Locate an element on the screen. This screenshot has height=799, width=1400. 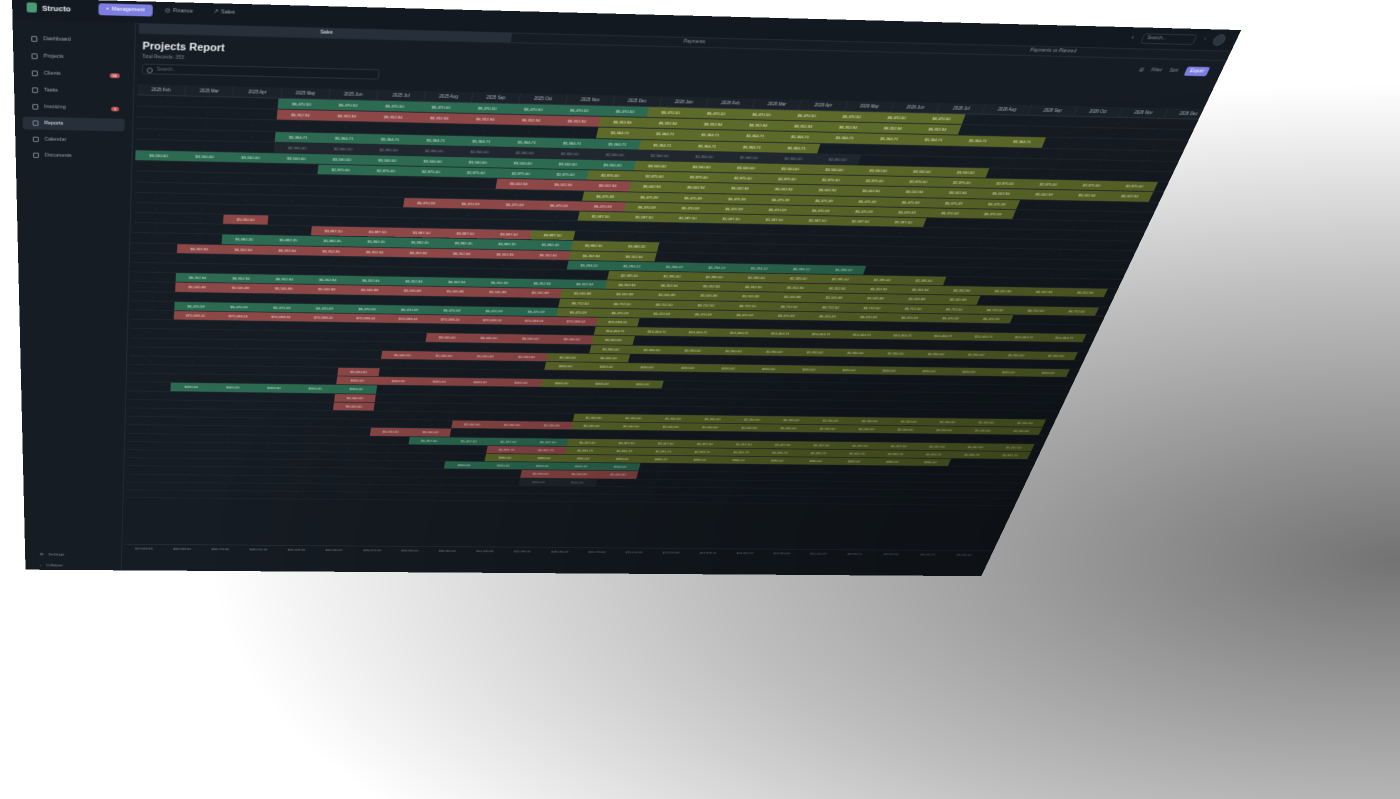
column-header: 2025 Nov is located at coordinates (591, 100).